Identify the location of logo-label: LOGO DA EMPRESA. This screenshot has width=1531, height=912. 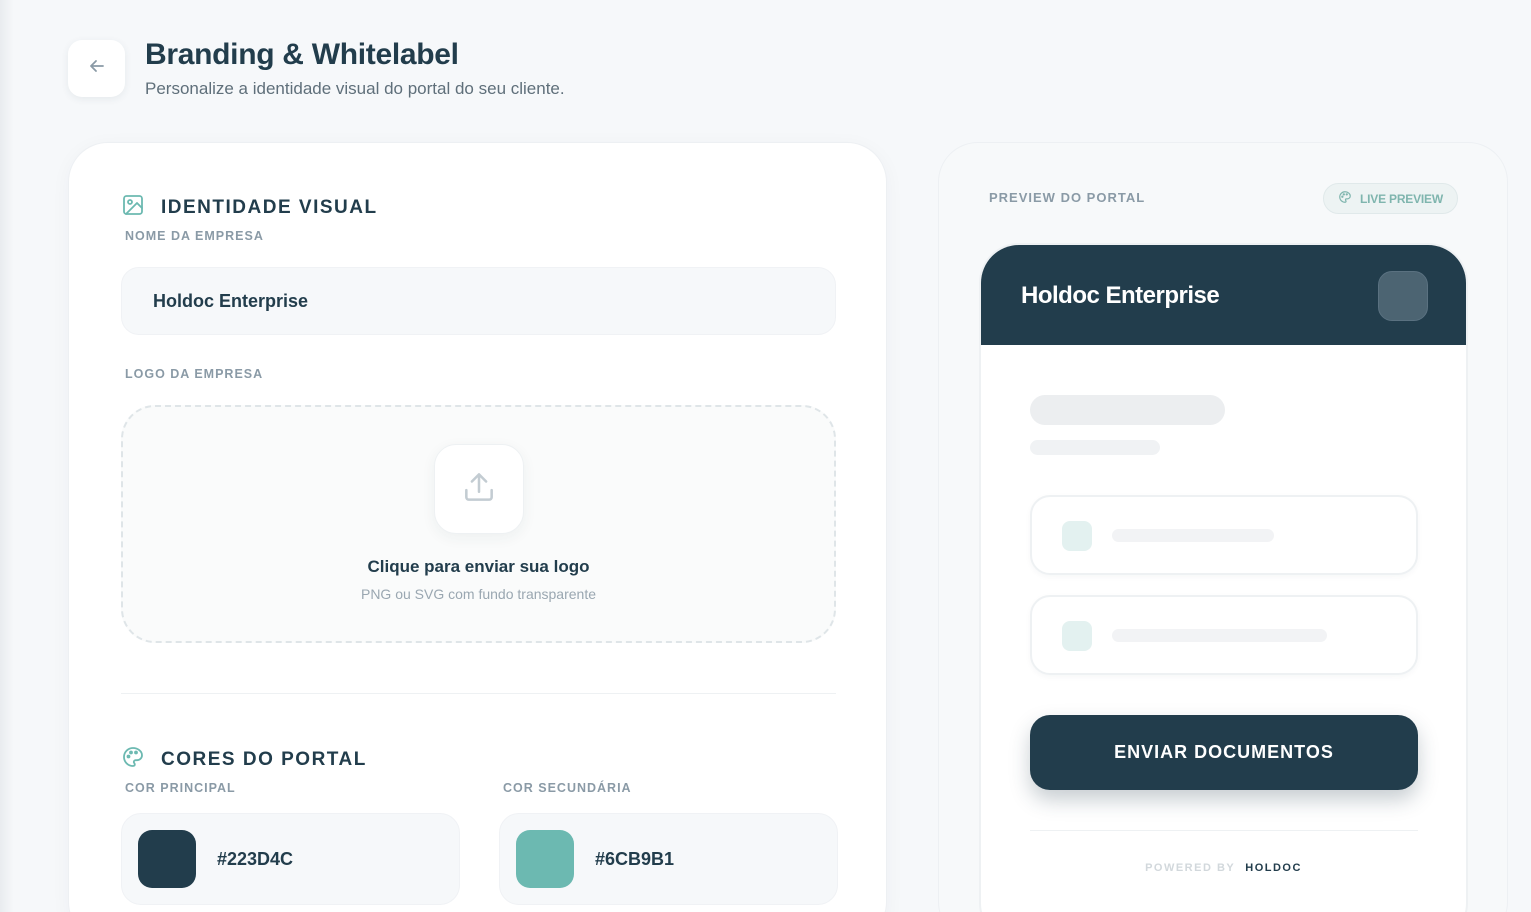
(194, 374).